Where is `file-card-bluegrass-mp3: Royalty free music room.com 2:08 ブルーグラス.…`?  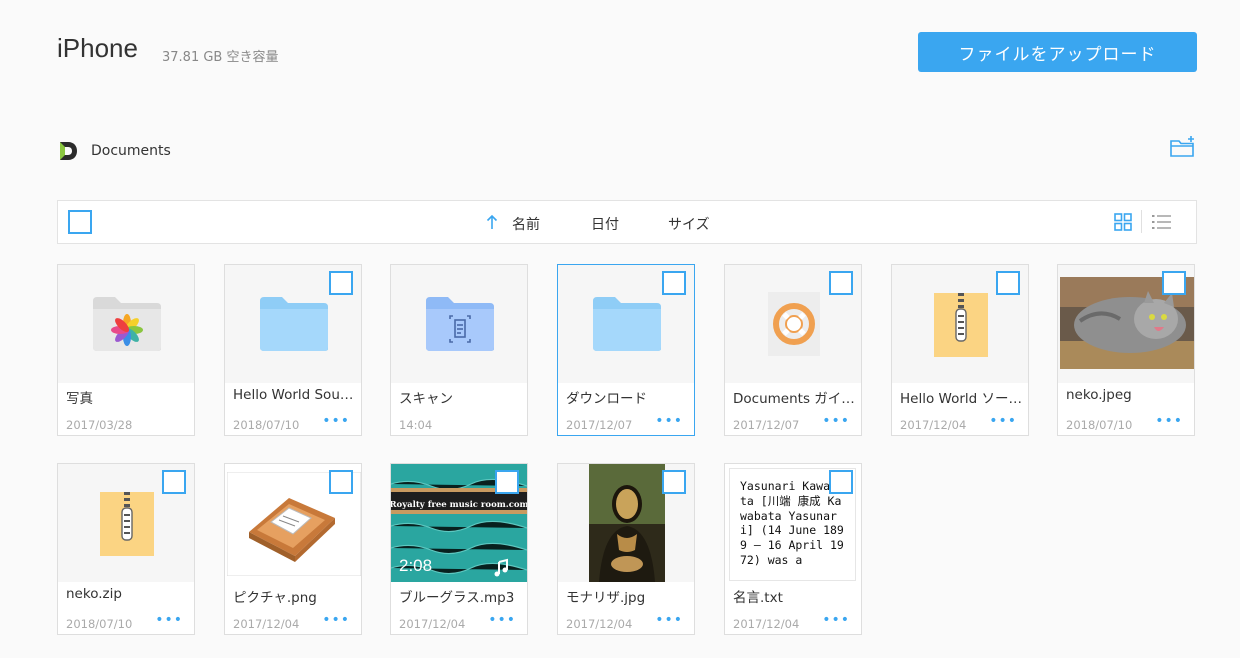
file-card-bluegrass-mp3: Royalty free music room.com 2:08 ブルーグラス.… is located at coordinates (459, 549).